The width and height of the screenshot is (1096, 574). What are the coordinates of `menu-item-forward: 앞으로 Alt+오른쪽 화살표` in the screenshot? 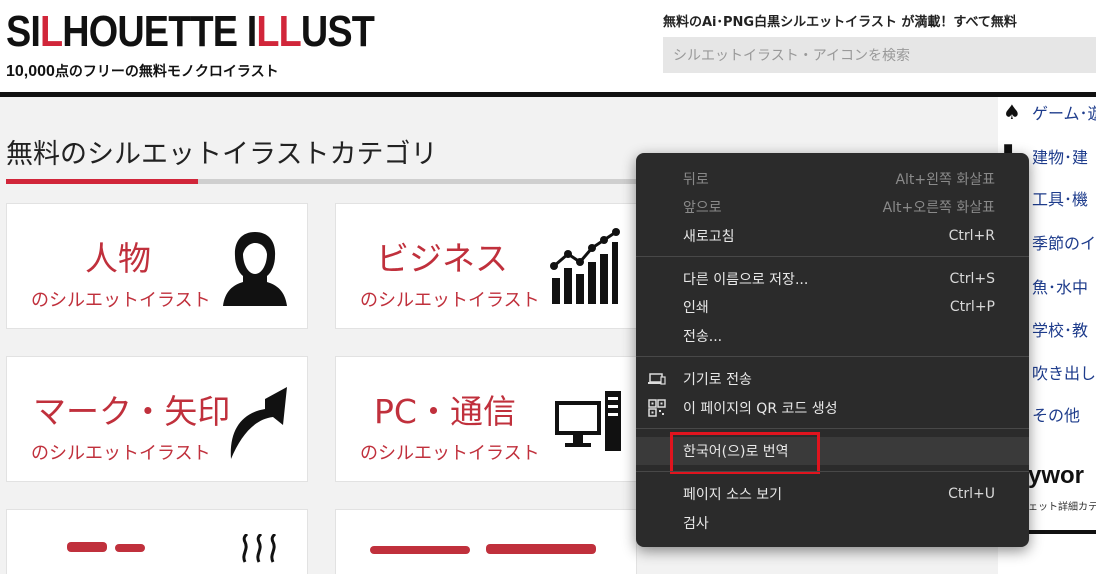 It's located at (832, 207).